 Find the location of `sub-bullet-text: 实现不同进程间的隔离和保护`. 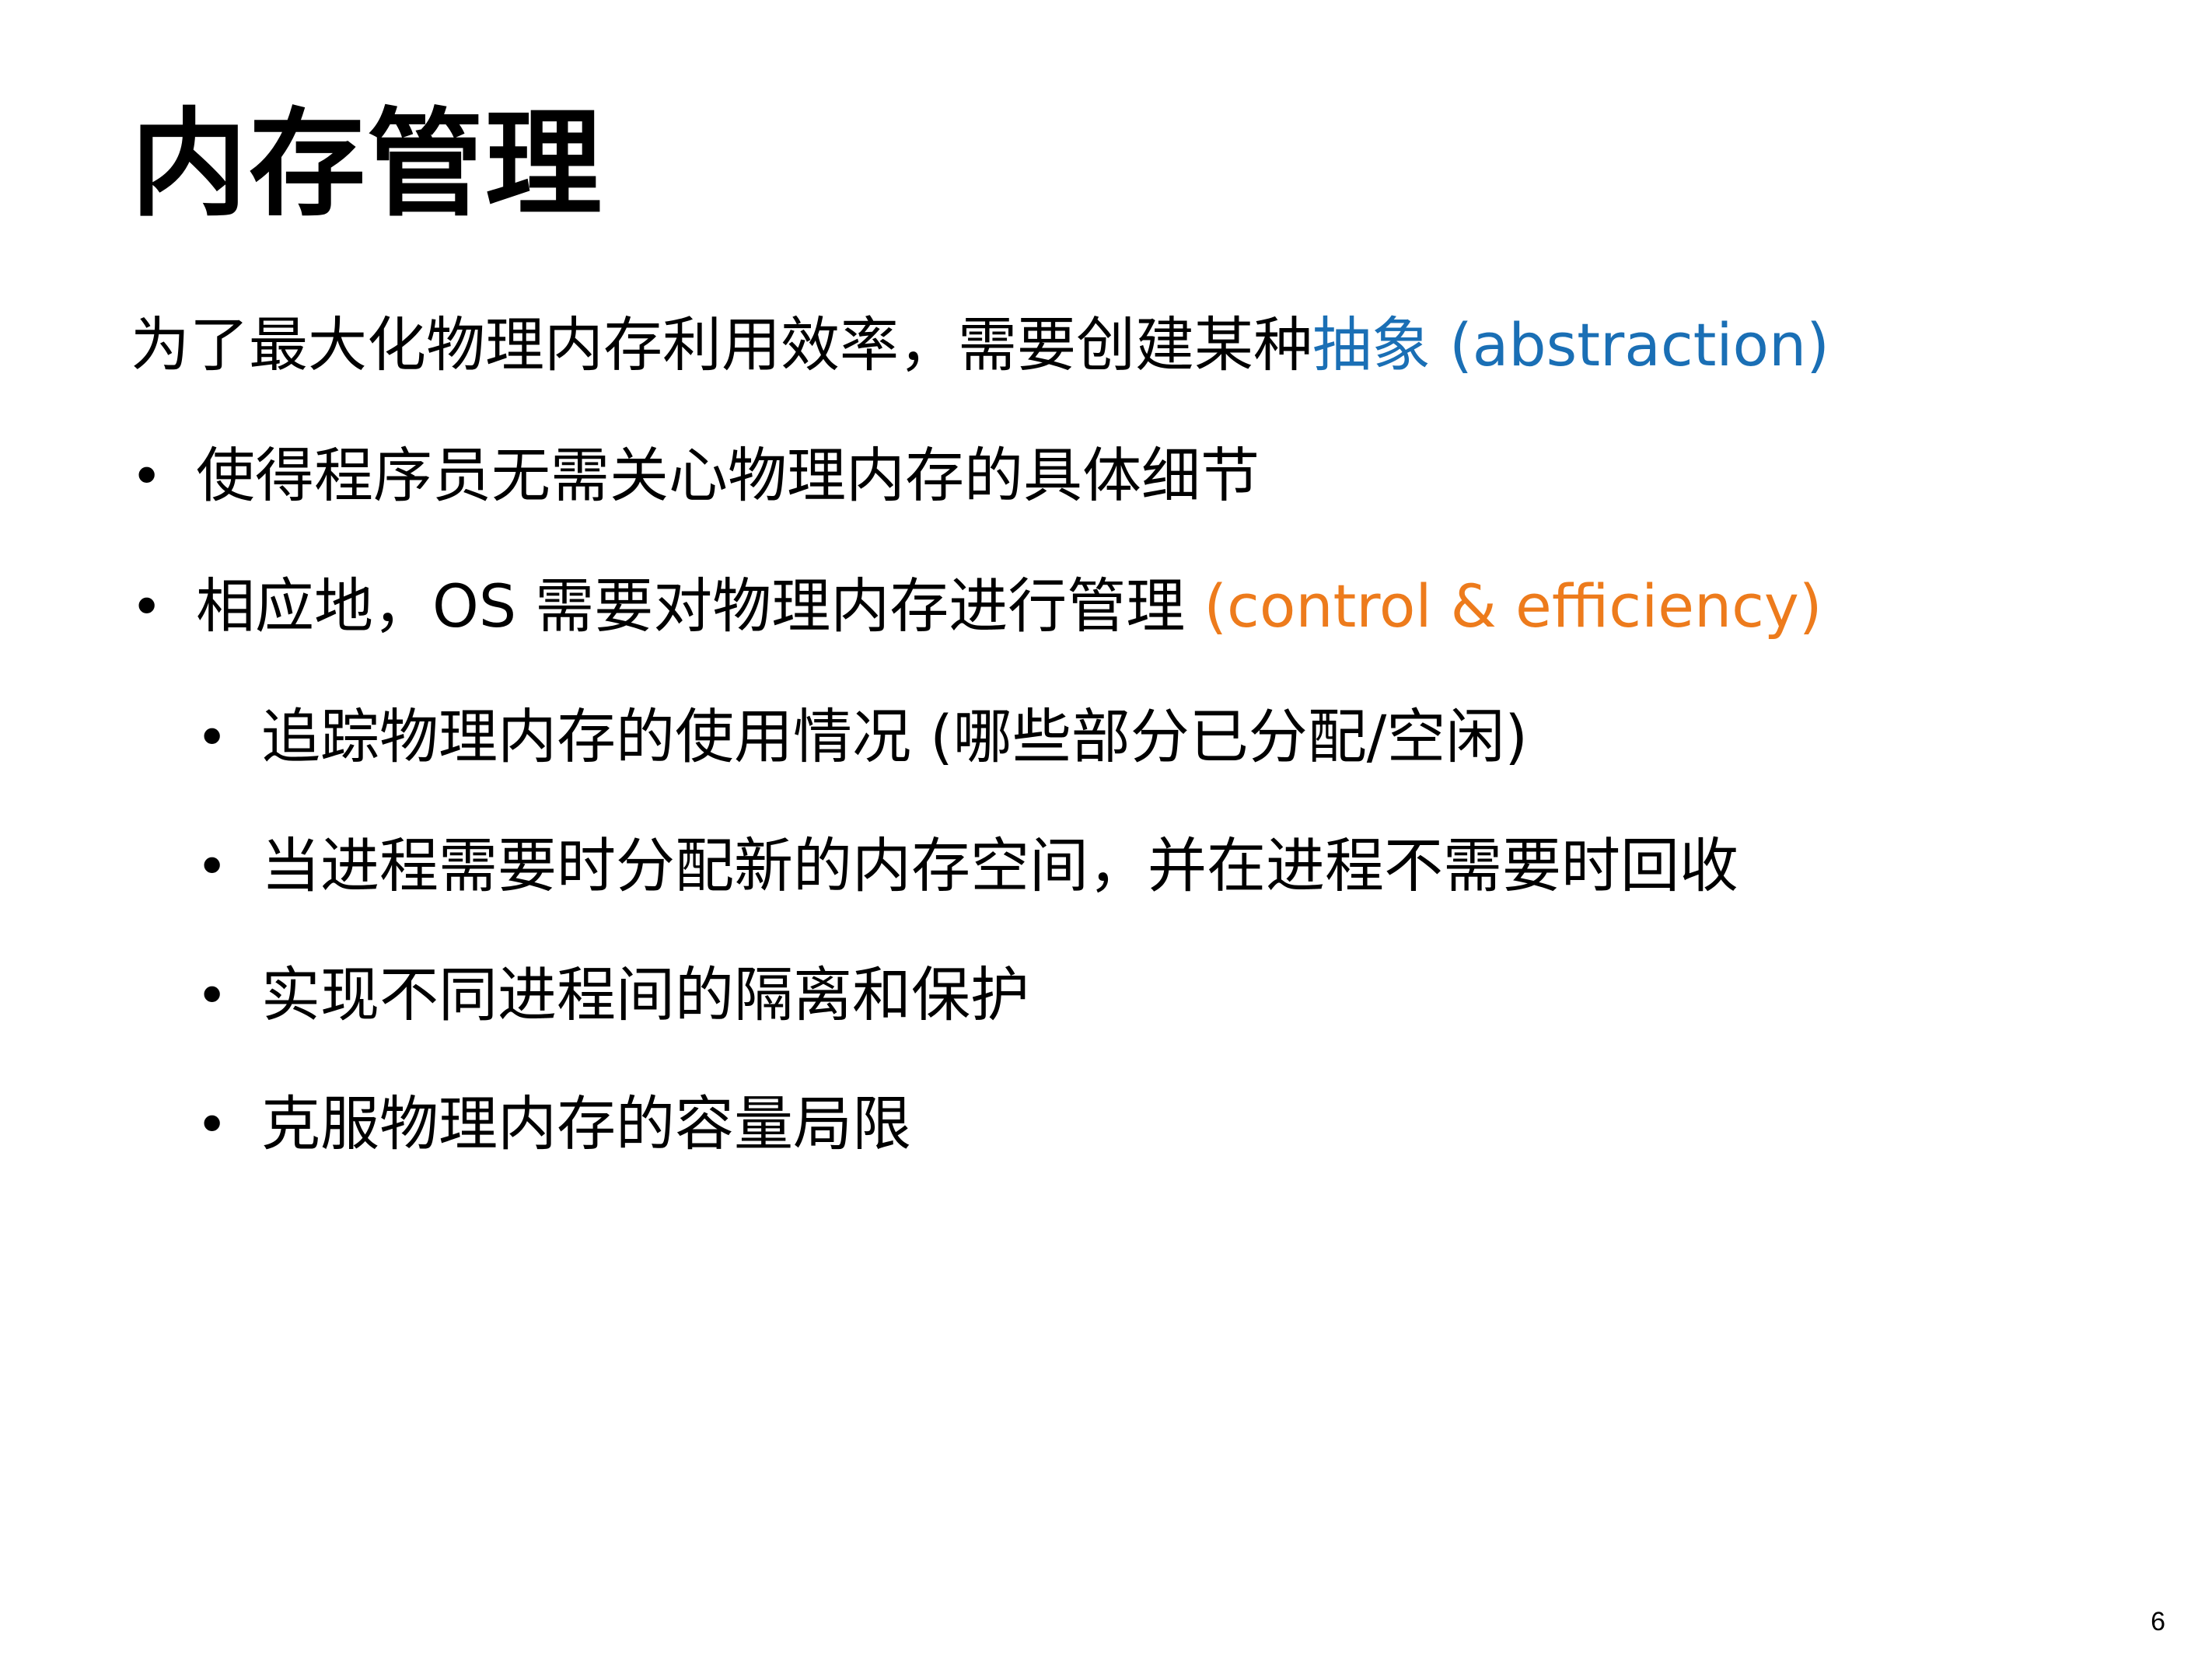

sub-bullet-text: 实现不同进程间的隔离和保护 is located at coordinates (645, 994).